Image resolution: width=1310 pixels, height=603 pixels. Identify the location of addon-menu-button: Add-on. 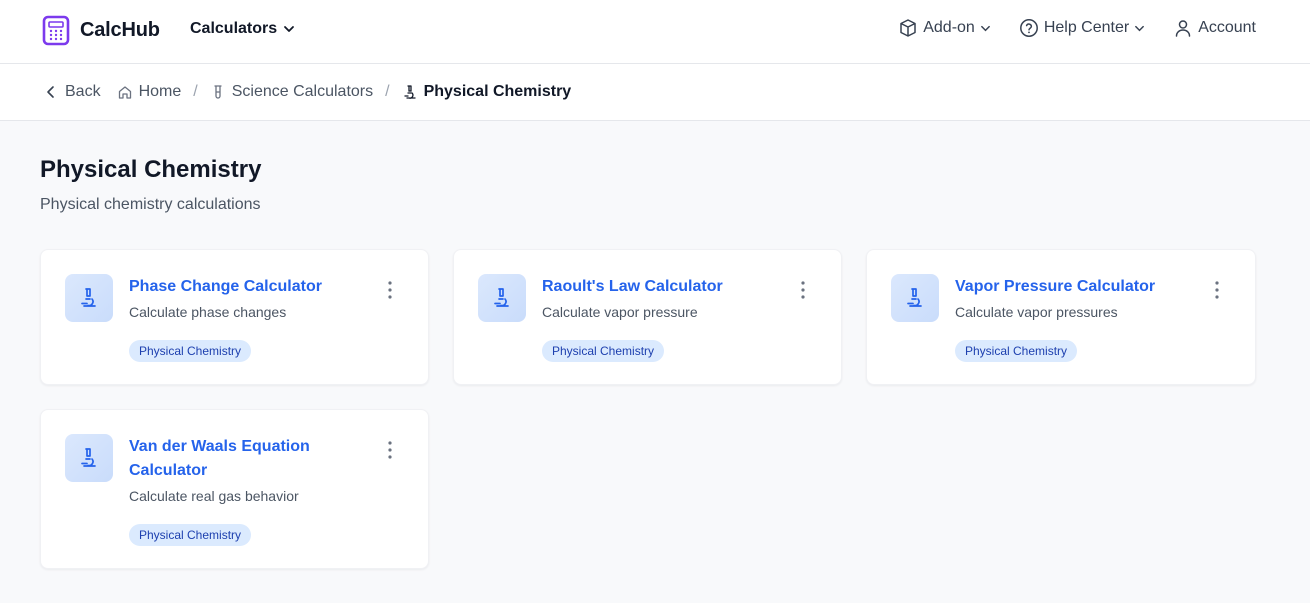
(944, 28).